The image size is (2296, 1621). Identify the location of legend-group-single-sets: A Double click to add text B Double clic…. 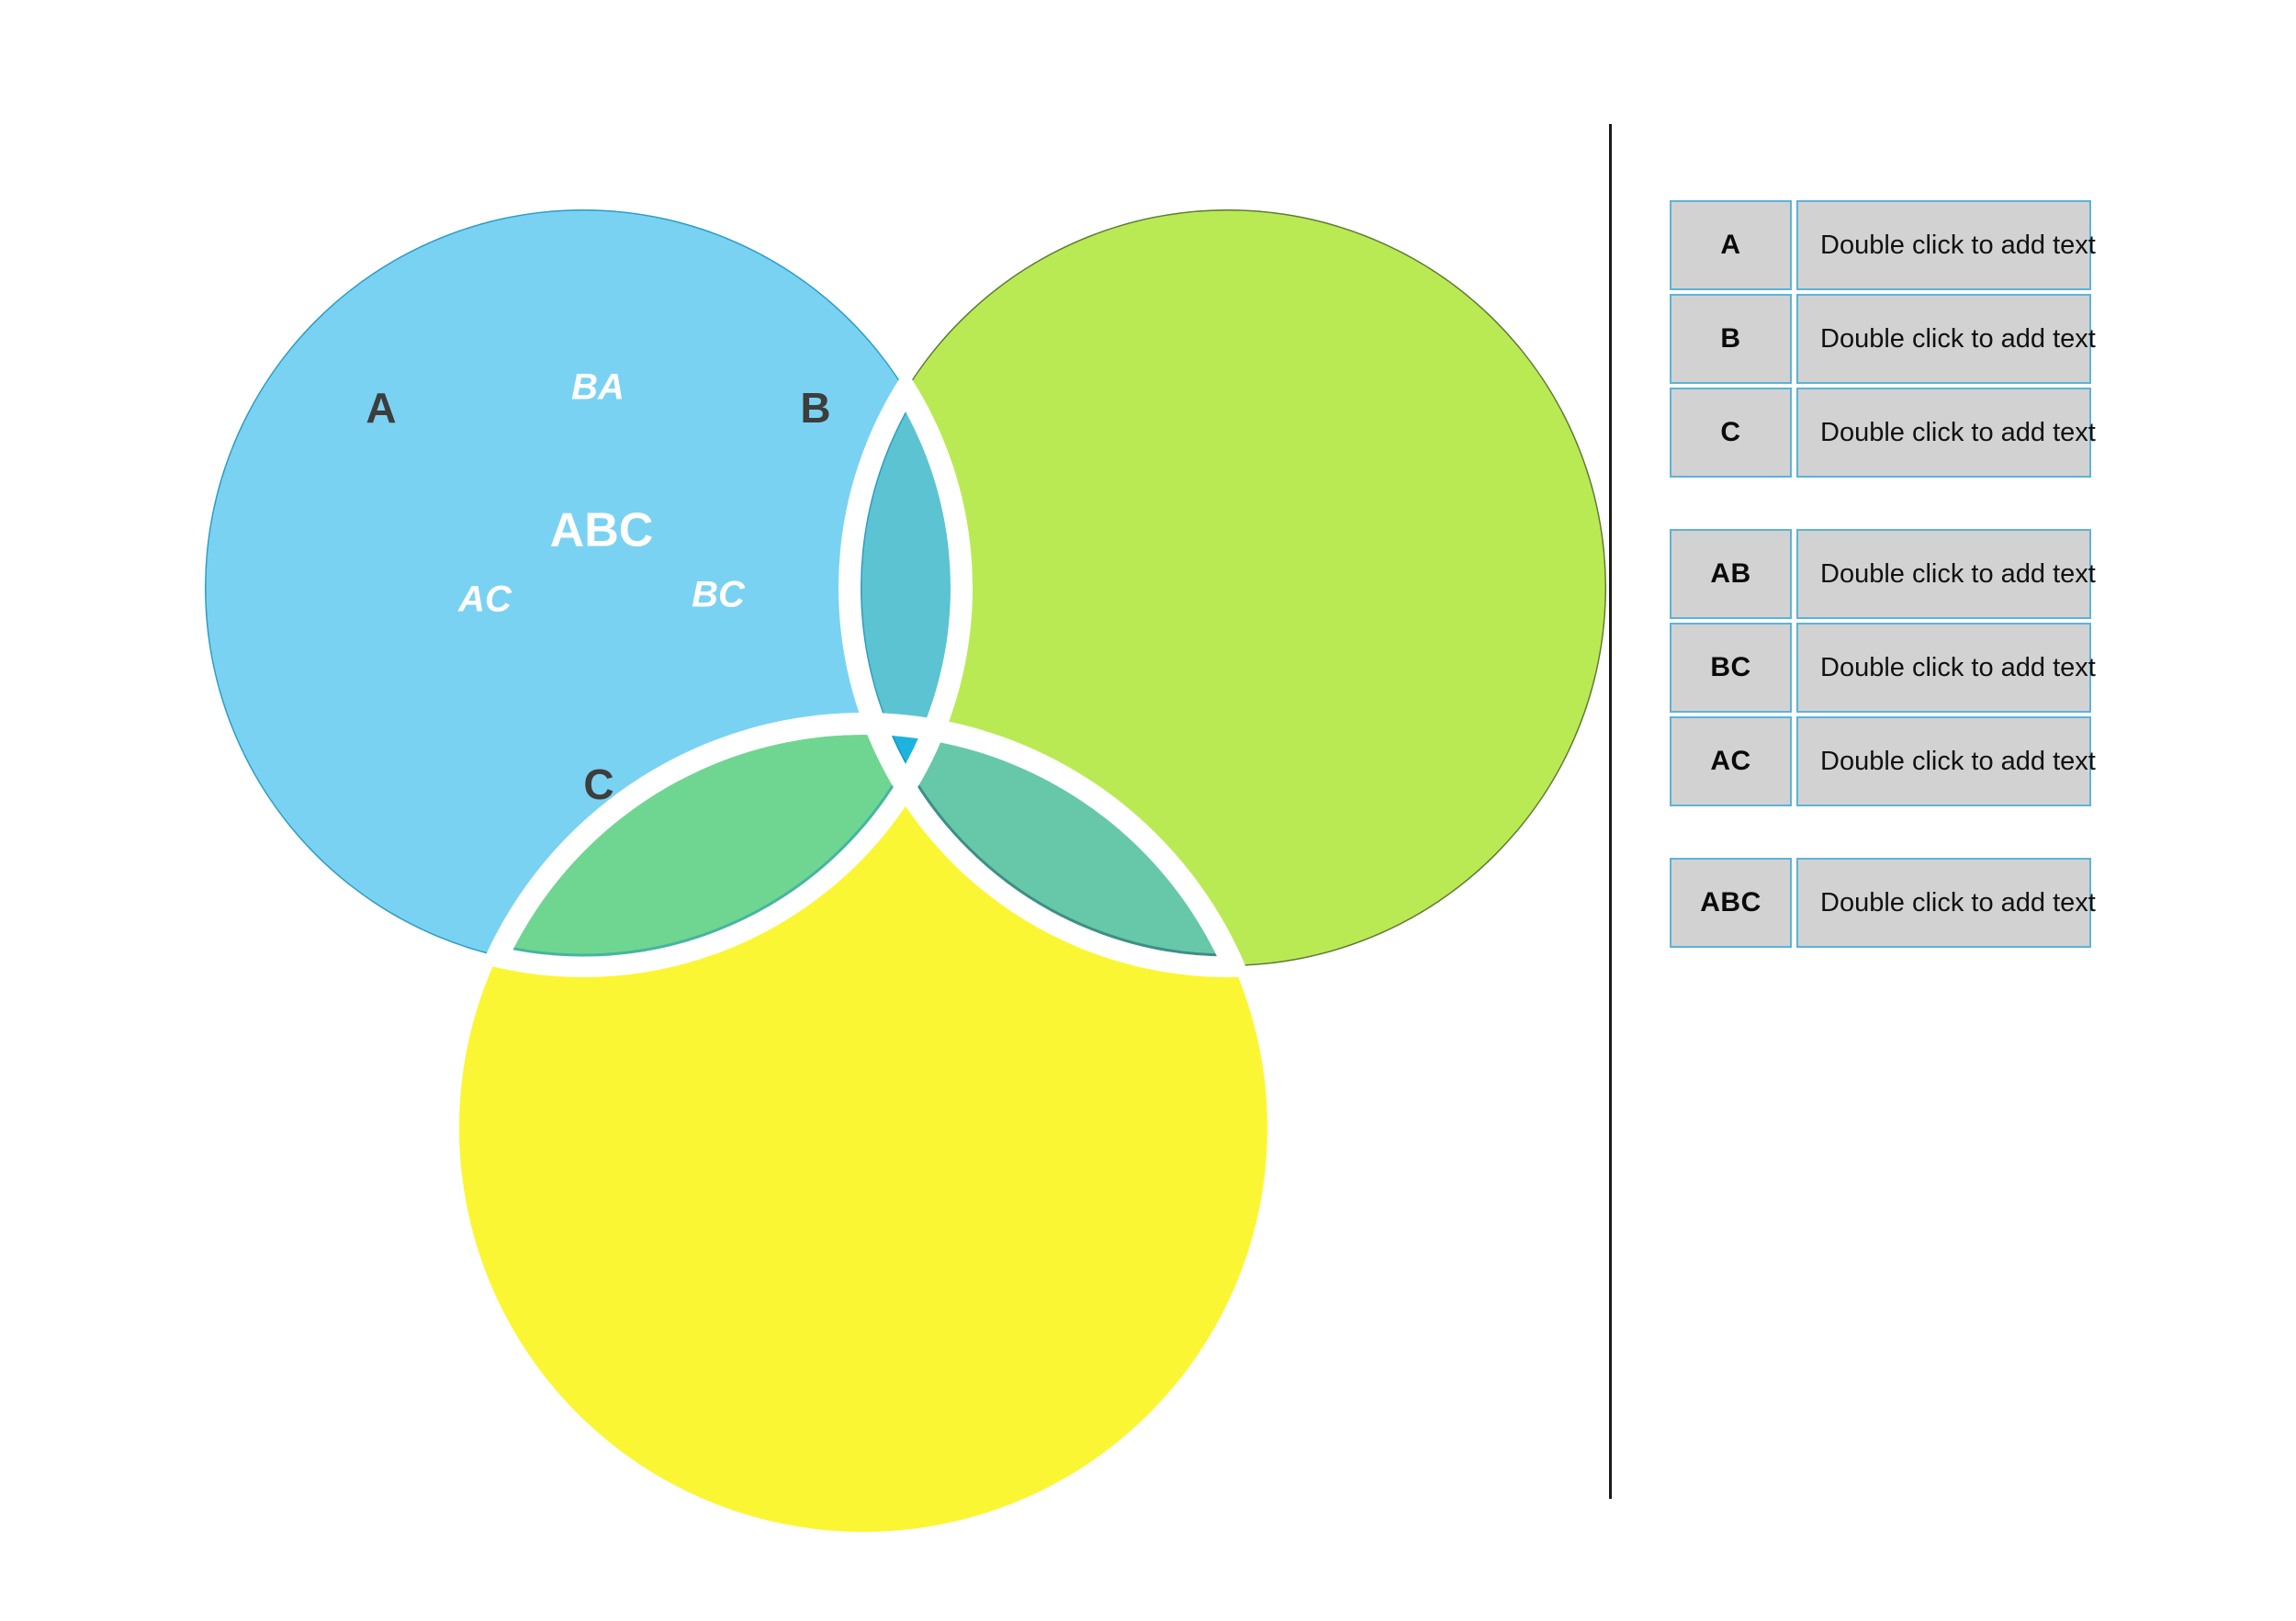
(1909, 339).